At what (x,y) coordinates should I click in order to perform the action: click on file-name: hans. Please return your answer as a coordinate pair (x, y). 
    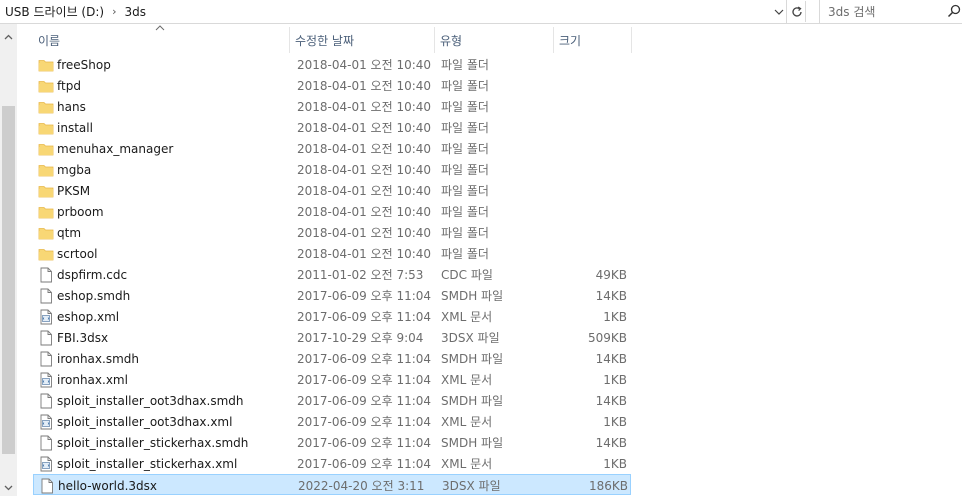
    Looking at the image, I should click on (71, 106).